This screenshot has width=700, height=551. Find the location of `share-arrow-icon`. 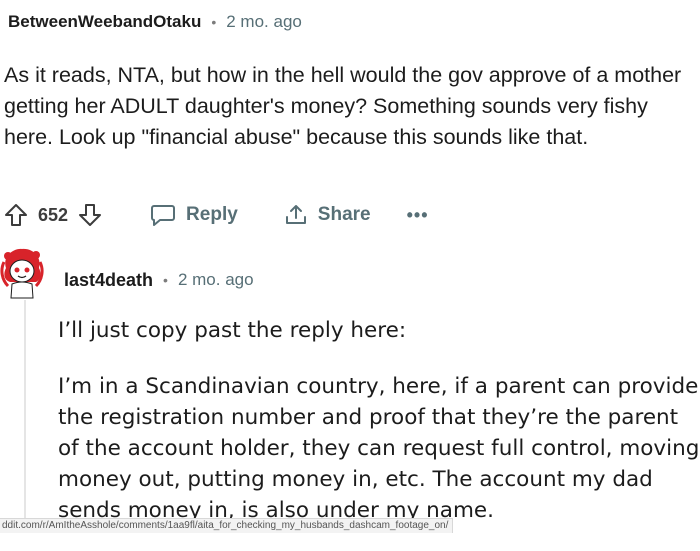

share-arrow-icon is located at coordinates (295, 214).